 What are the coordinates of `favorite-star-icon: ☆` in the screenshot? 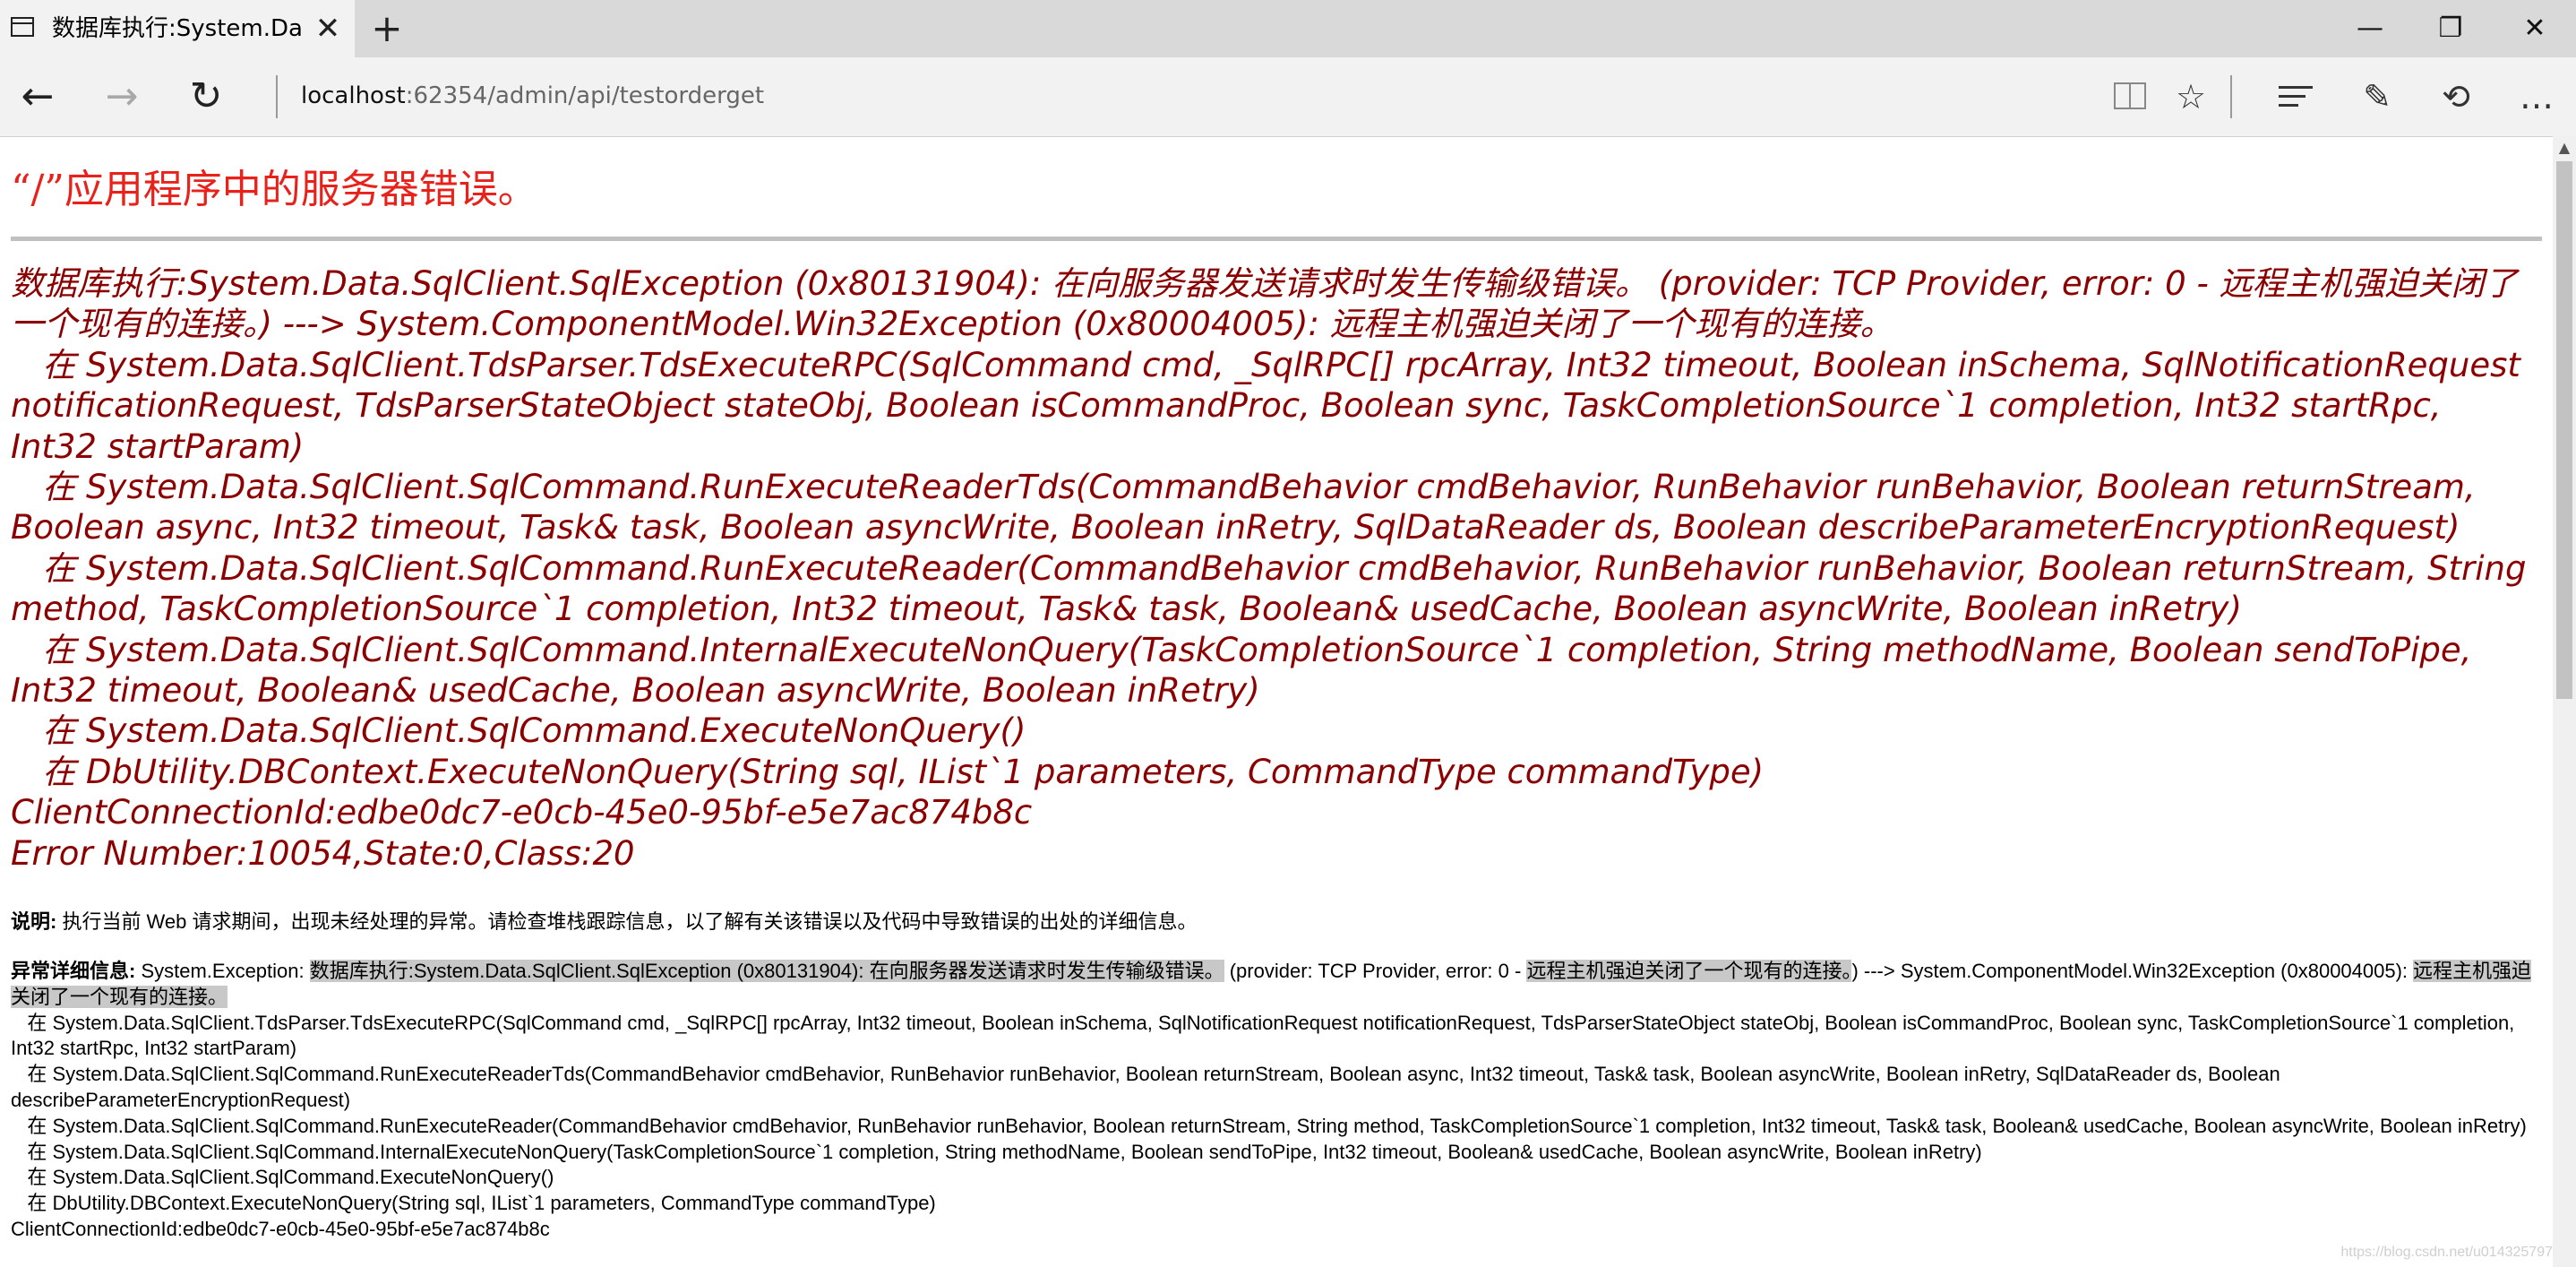 It's located at (2191, 97).